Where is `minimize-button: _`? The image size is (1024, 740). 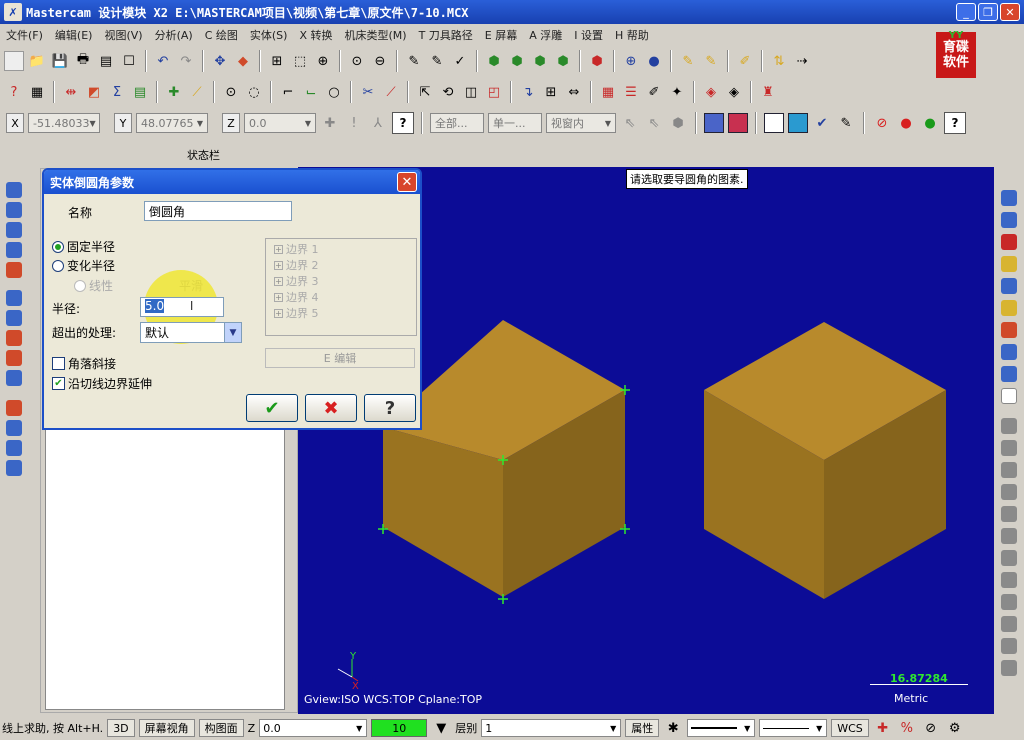 minimize-button: _ is located at coordinates (966, 12).